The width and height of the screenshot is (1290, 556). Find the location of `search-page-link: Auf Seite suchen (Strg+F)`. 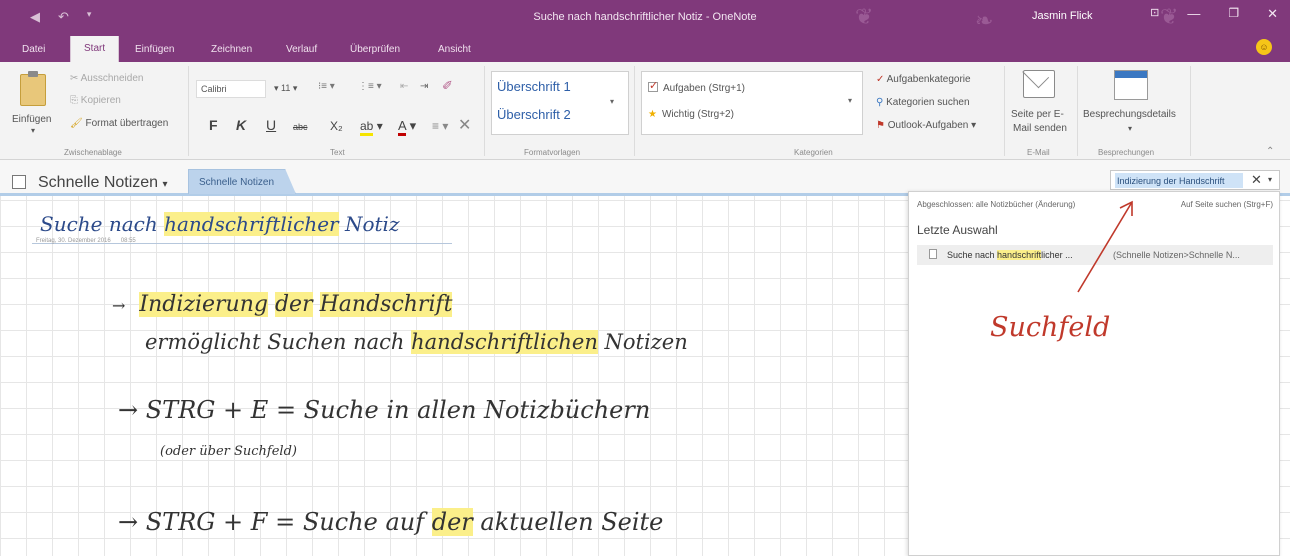

search-page-link: Auf Seite suchen (Strg+F) is located at coordinates (1227, 204).